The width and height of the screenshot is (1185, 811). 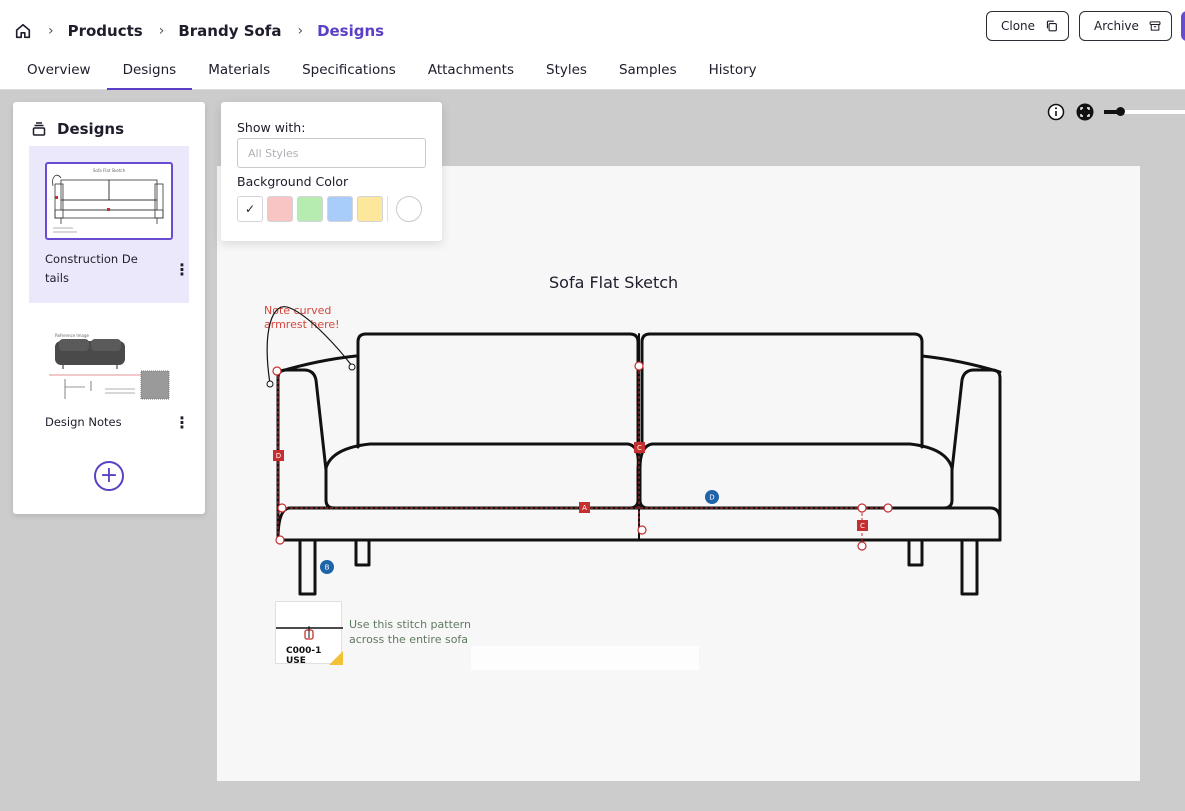 What do you see at coordinates (471, 73) in the screenshot?
I see `tab-attachments: Attachments` at bounding box center [471, 73].